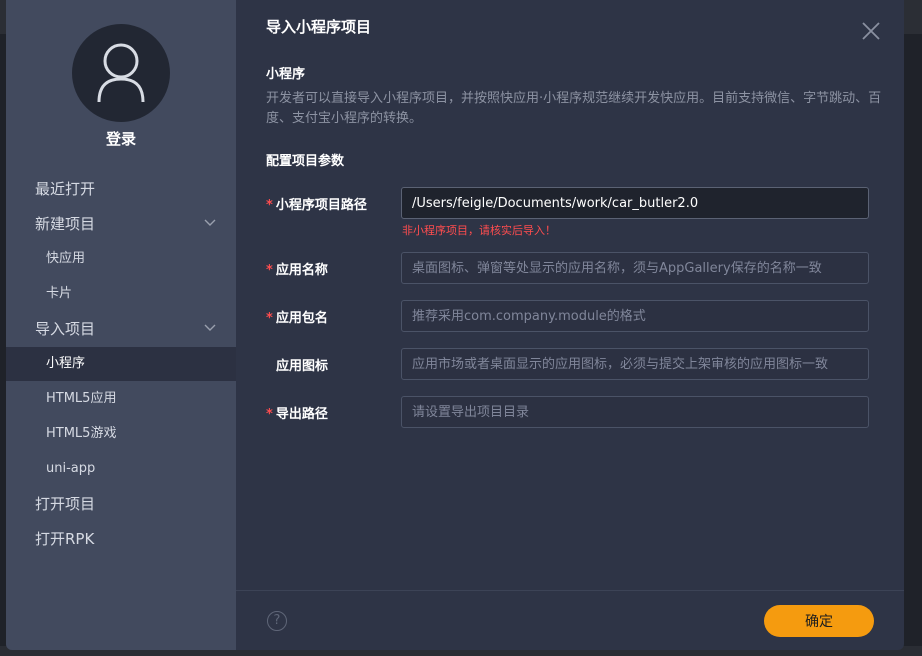 Image resolution: width=922 pixels, height=656 pixels. I want to click on sidebar-item-card: 卡片, so click(121, 294).